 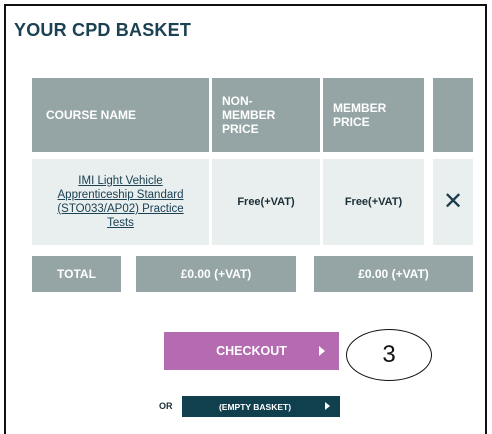 What do you see at coordinates (249, 115) in the screenshot?
I see `header-non-member-line-2: MEMBER` at bounding box center [249, 115].